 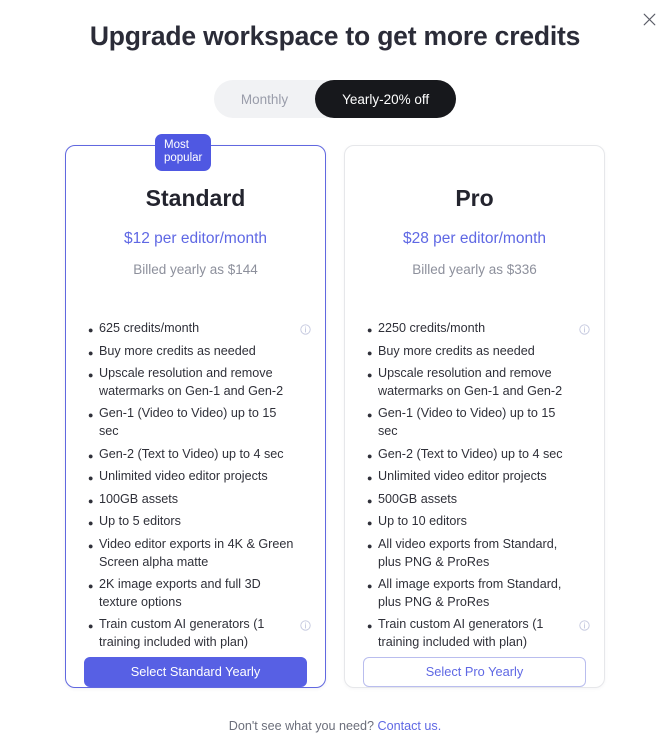 I want to click on feature-item: ● 2250 credits/month, so click(x=478, y=329).